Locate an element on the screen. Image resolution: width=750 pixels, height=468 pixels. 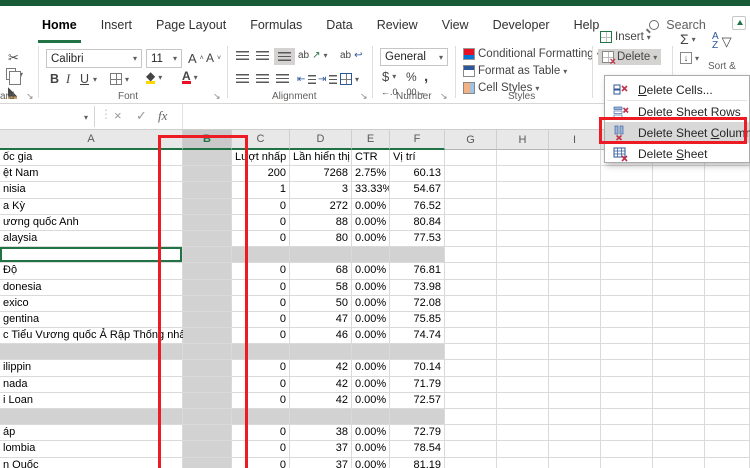
cell-D6: 80 is located at coordinates (321, 239).